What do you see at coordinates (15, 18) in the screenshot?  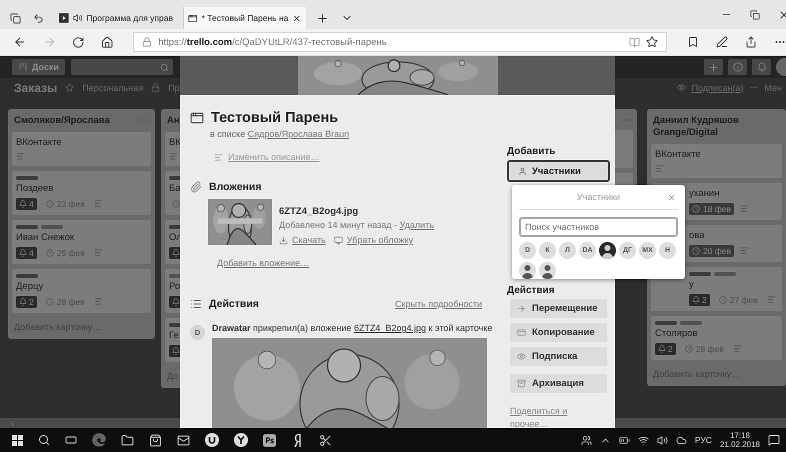 I see `tabs-icon` at bounding box center [15, 18].